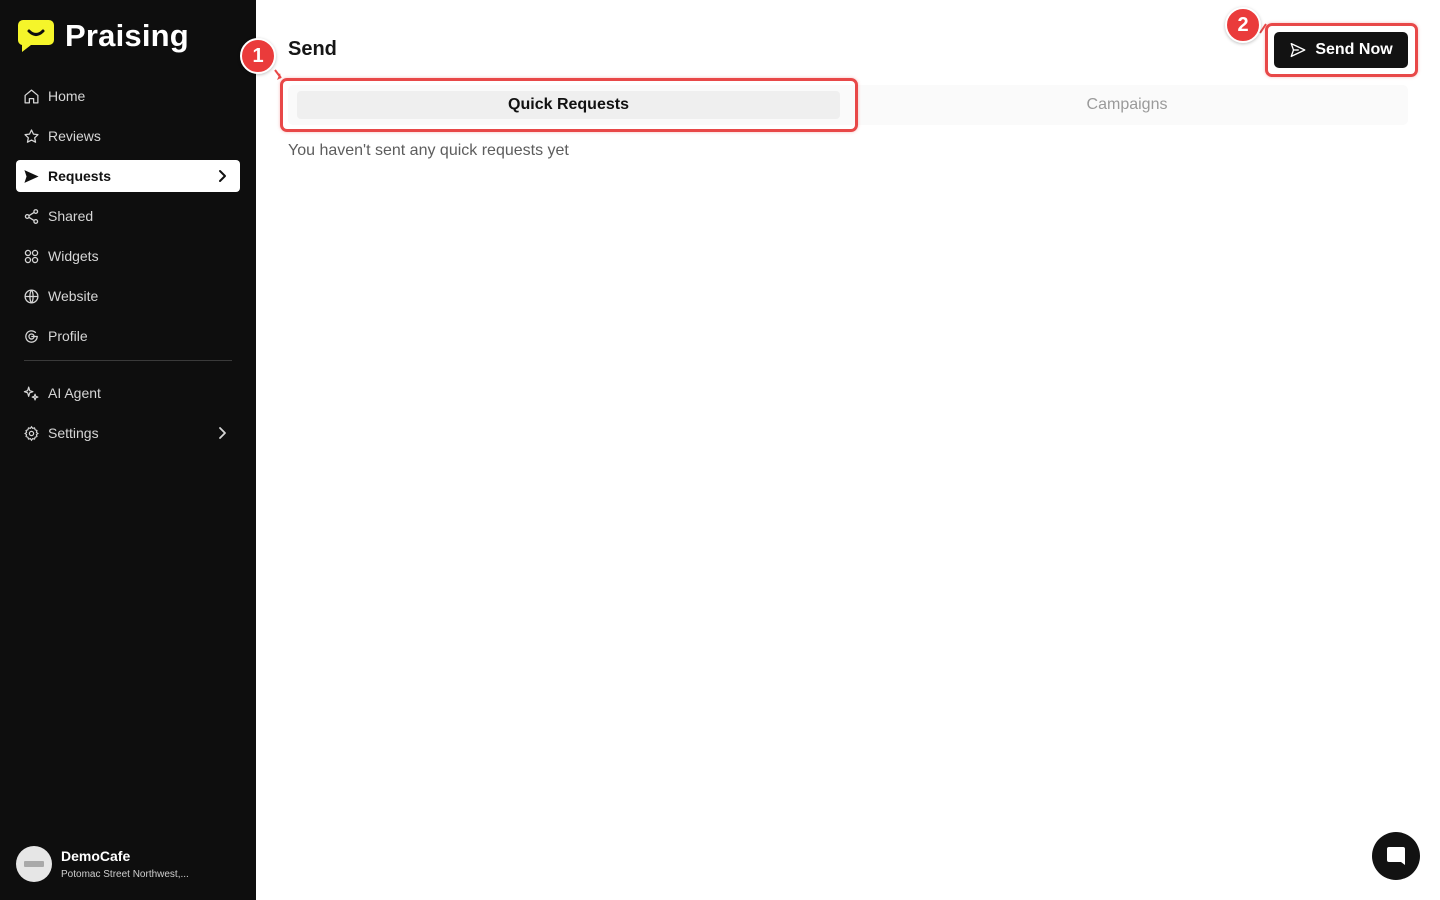 The height and width of the screenshot is (900, 1440). I want to click on sidebar-item-label: Settings, so click(73, 433).